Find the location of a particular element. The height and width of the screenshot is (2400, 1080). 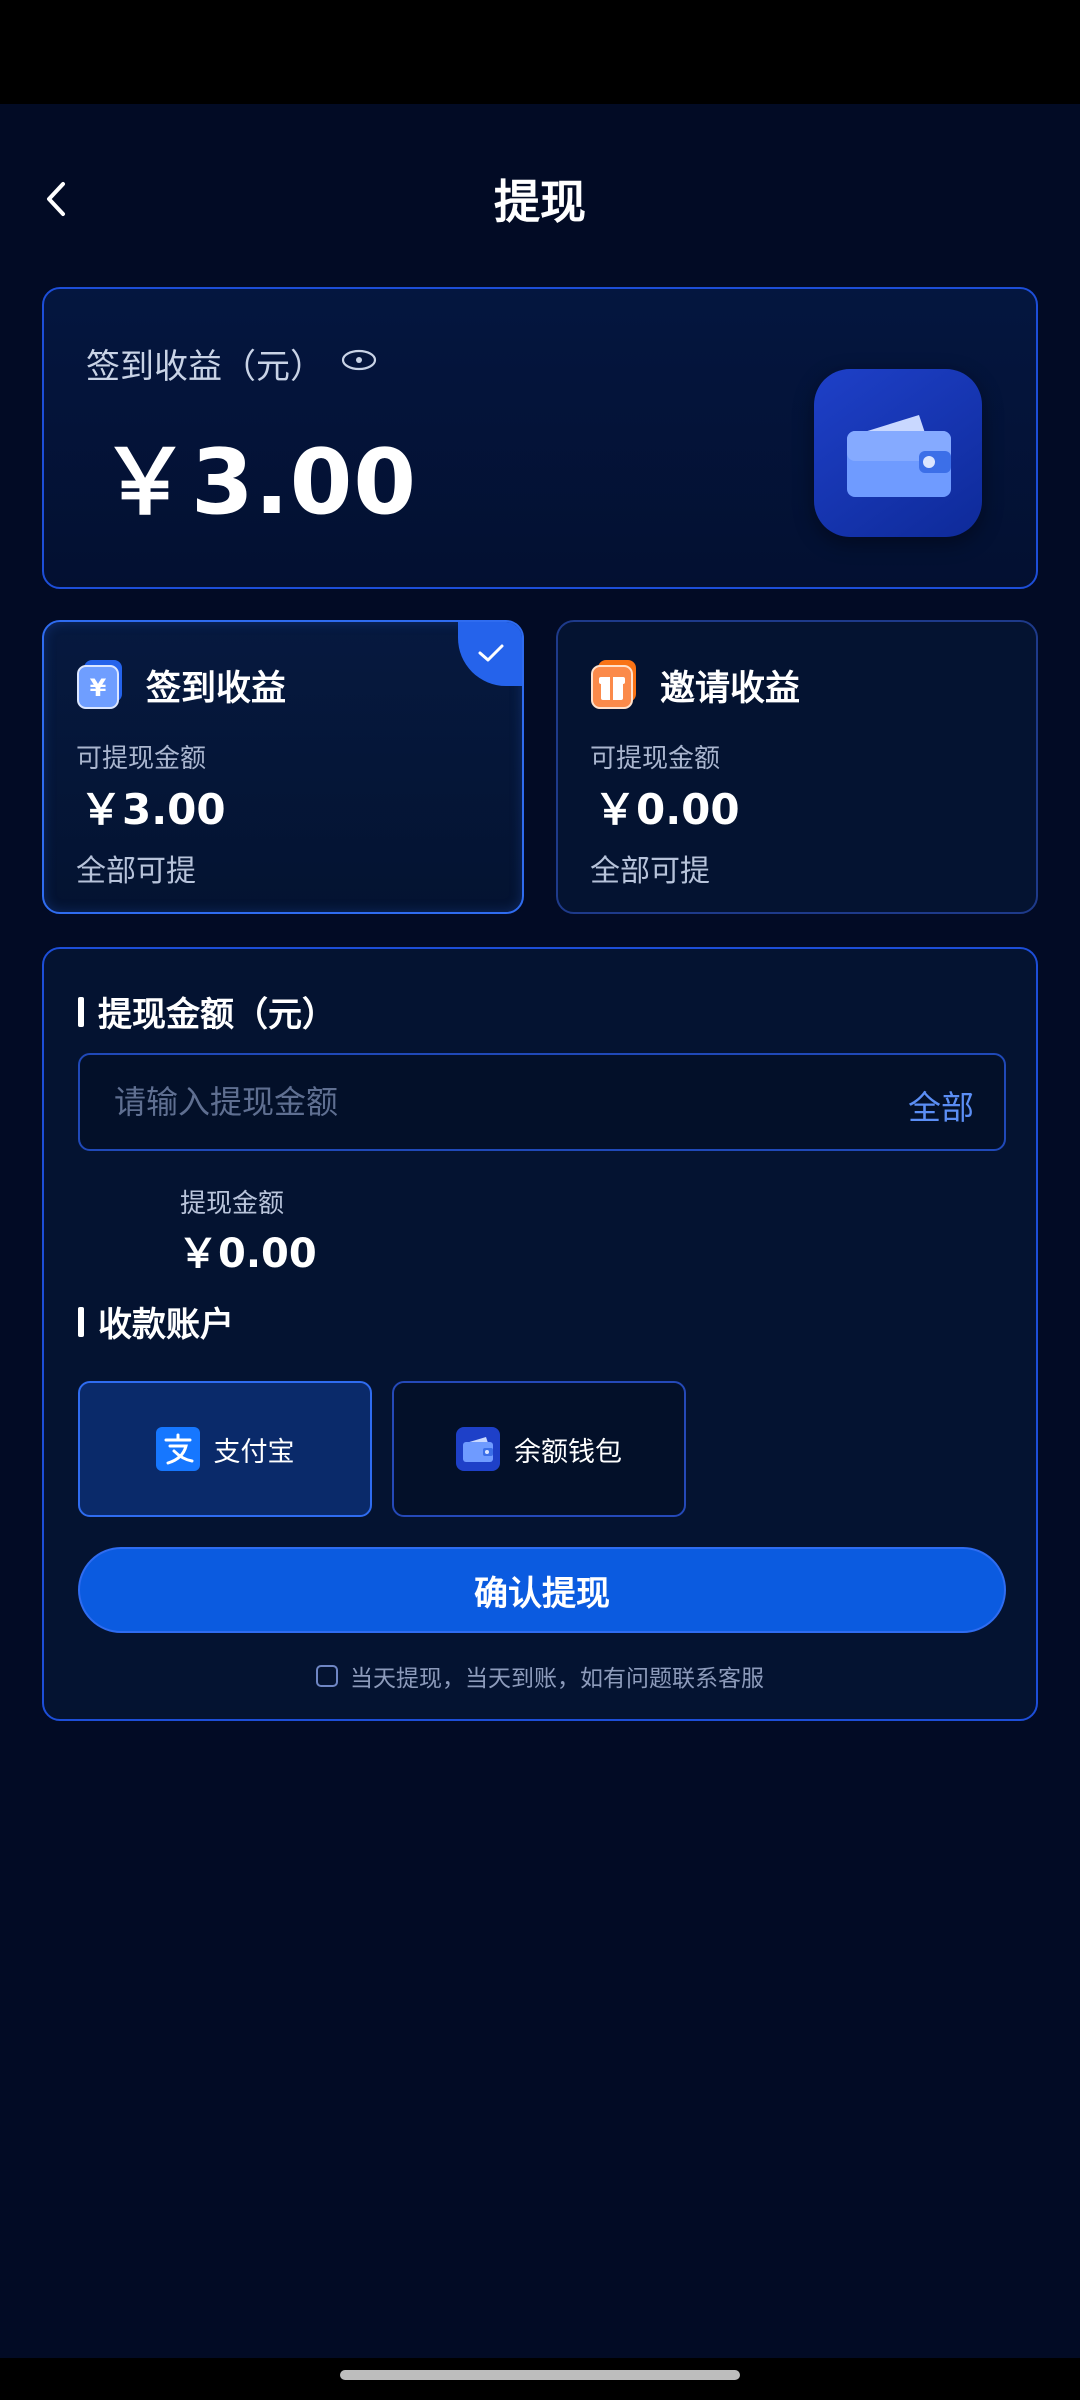

alipay-icon is located at coordinates (177, 1449).